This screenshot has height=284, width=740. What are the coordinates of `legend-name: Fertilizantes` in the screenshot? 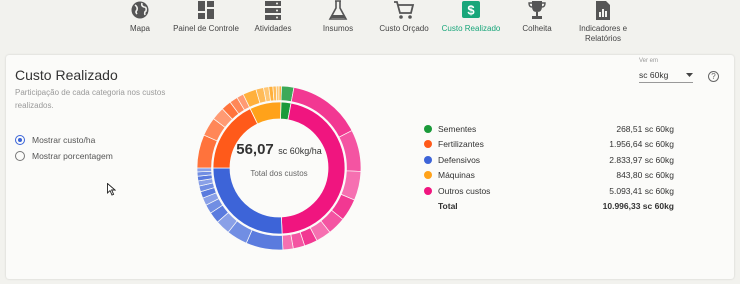 It's located at (461, 144).